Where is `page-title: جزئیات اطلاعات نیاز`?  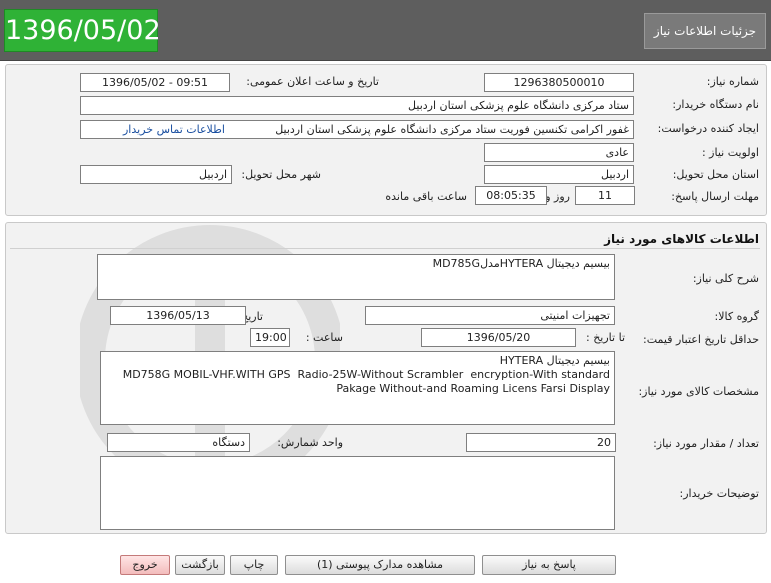
page-title: جزئیات اطلاعات نیاز is located at coordinates (705, 31).